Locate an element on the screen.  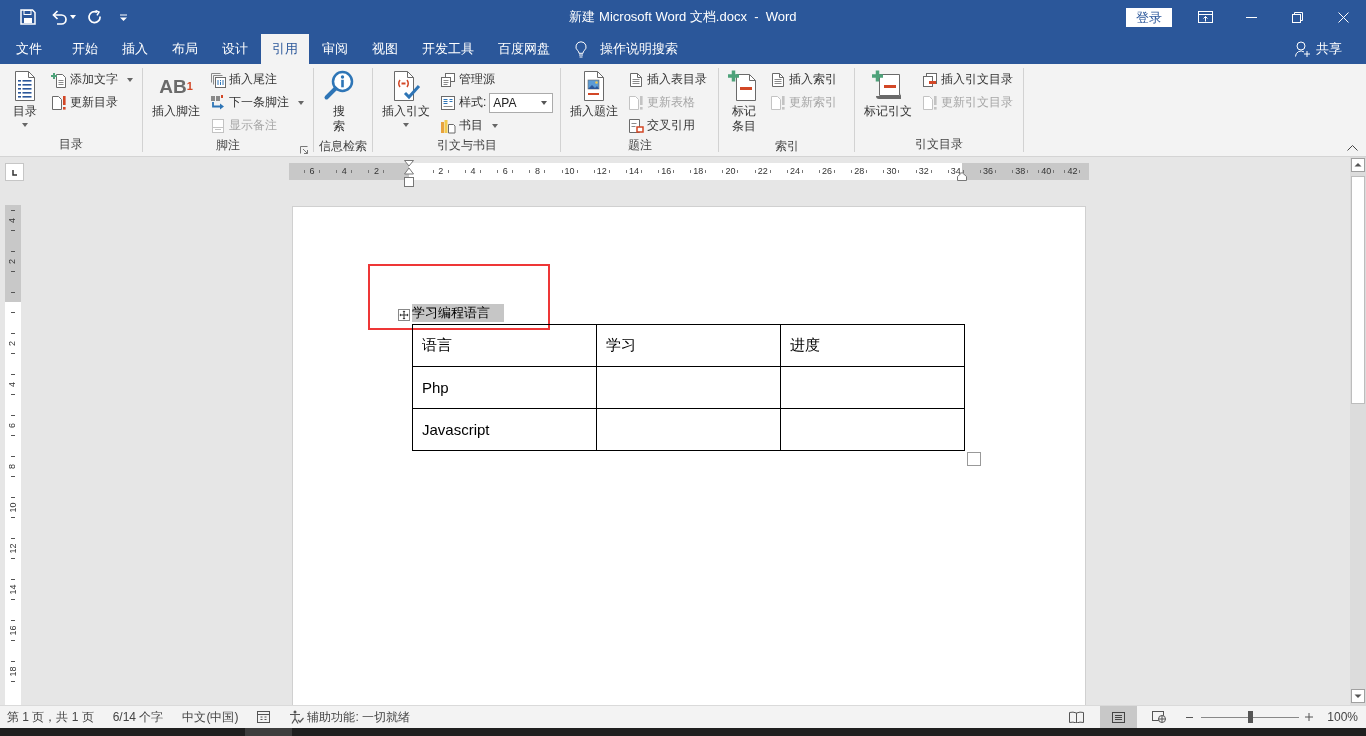
ribbon-button: 插入索引 is located at coordinates (803, 79).